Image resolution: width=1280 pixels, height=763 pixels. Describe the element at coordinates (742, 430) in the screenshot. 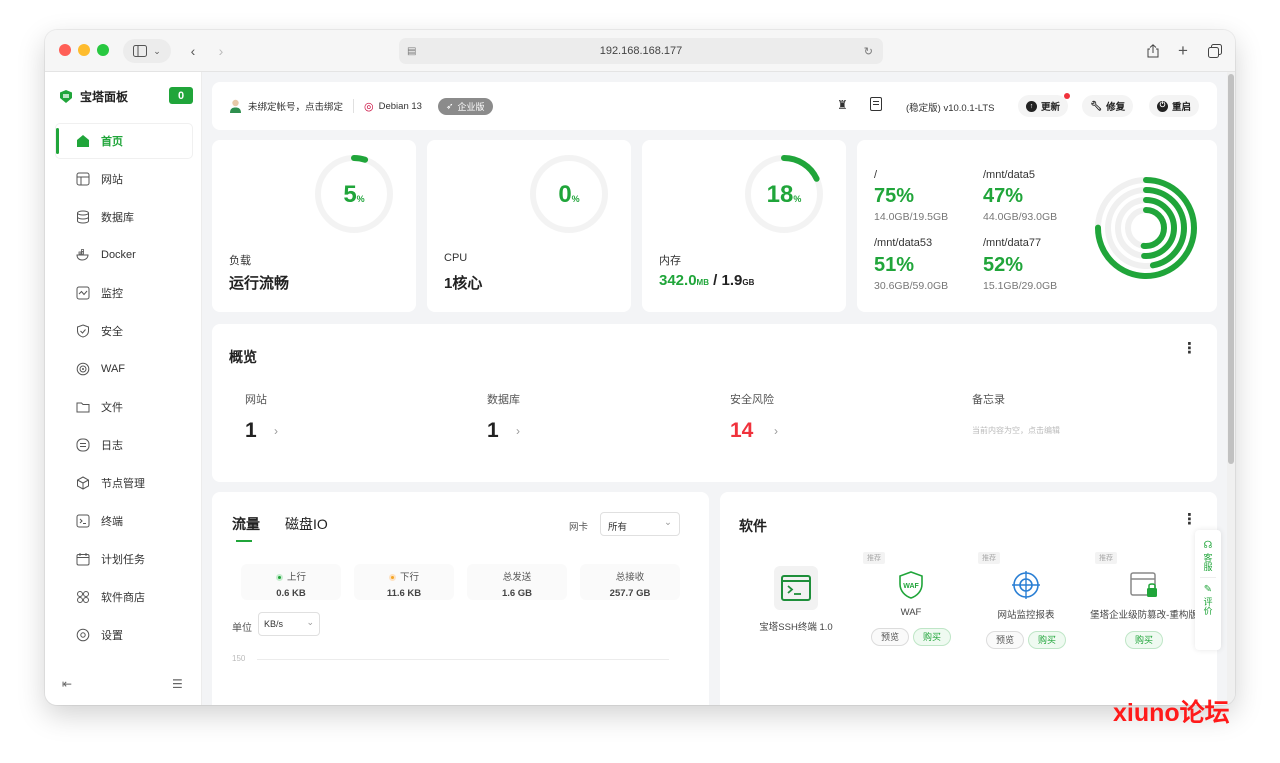

I see `overview-value: 14` at that location.